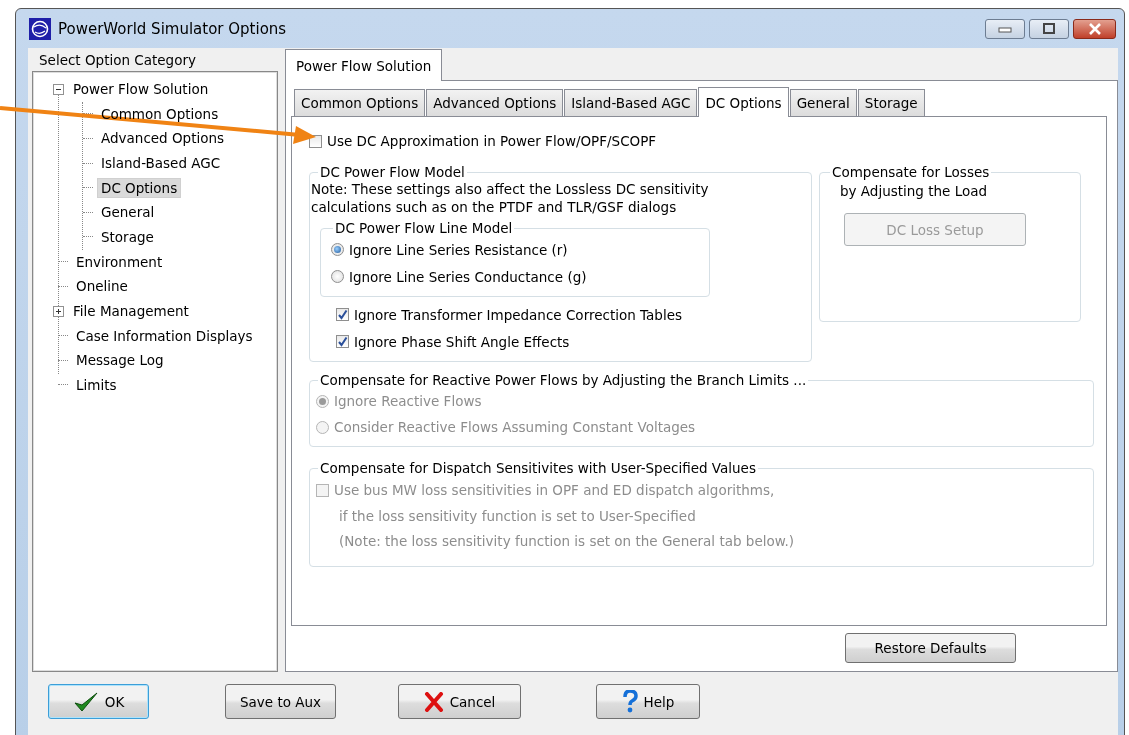 This screenshot has width=1129, height=735. I want to click on ok-button: OK, so click(98, 701).